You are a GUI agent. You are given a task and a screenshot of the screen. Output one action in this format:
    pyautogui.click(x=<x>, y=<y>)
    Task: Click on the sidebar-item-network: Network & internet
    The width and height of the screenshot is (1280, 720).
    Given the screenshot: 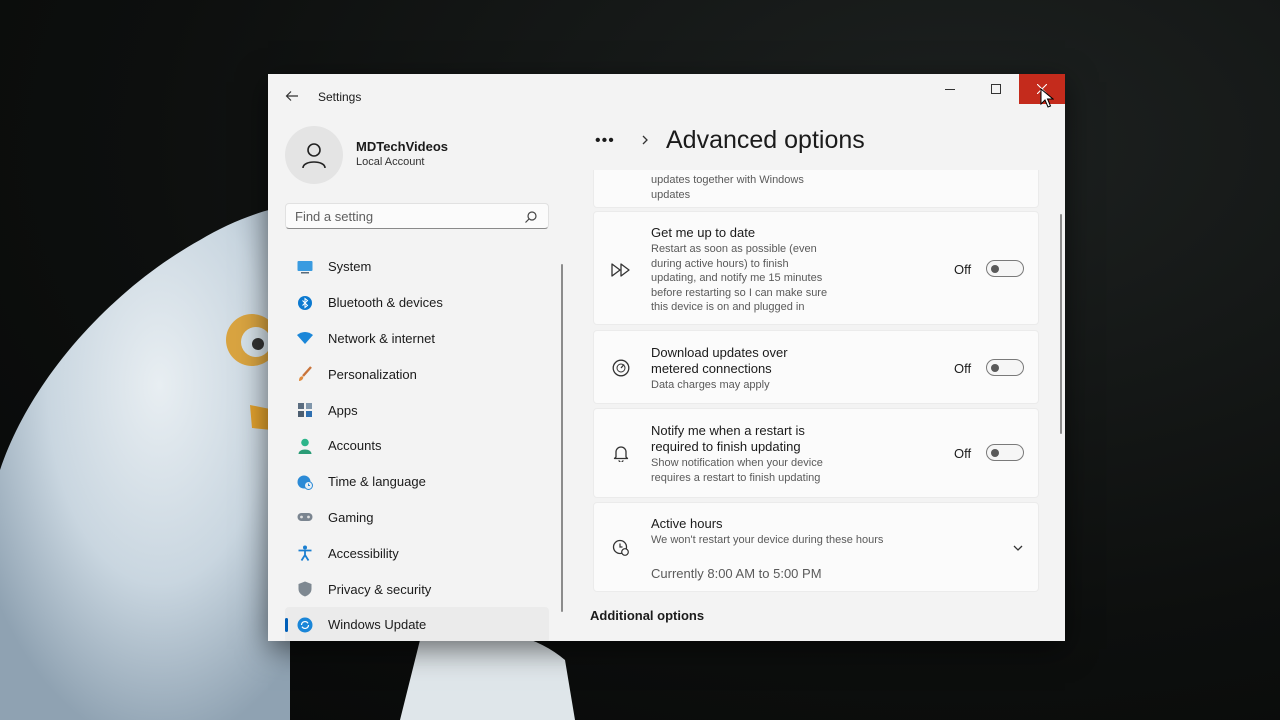 What is the action you would take?
    pyautogui.click(x=417, y=339)
    